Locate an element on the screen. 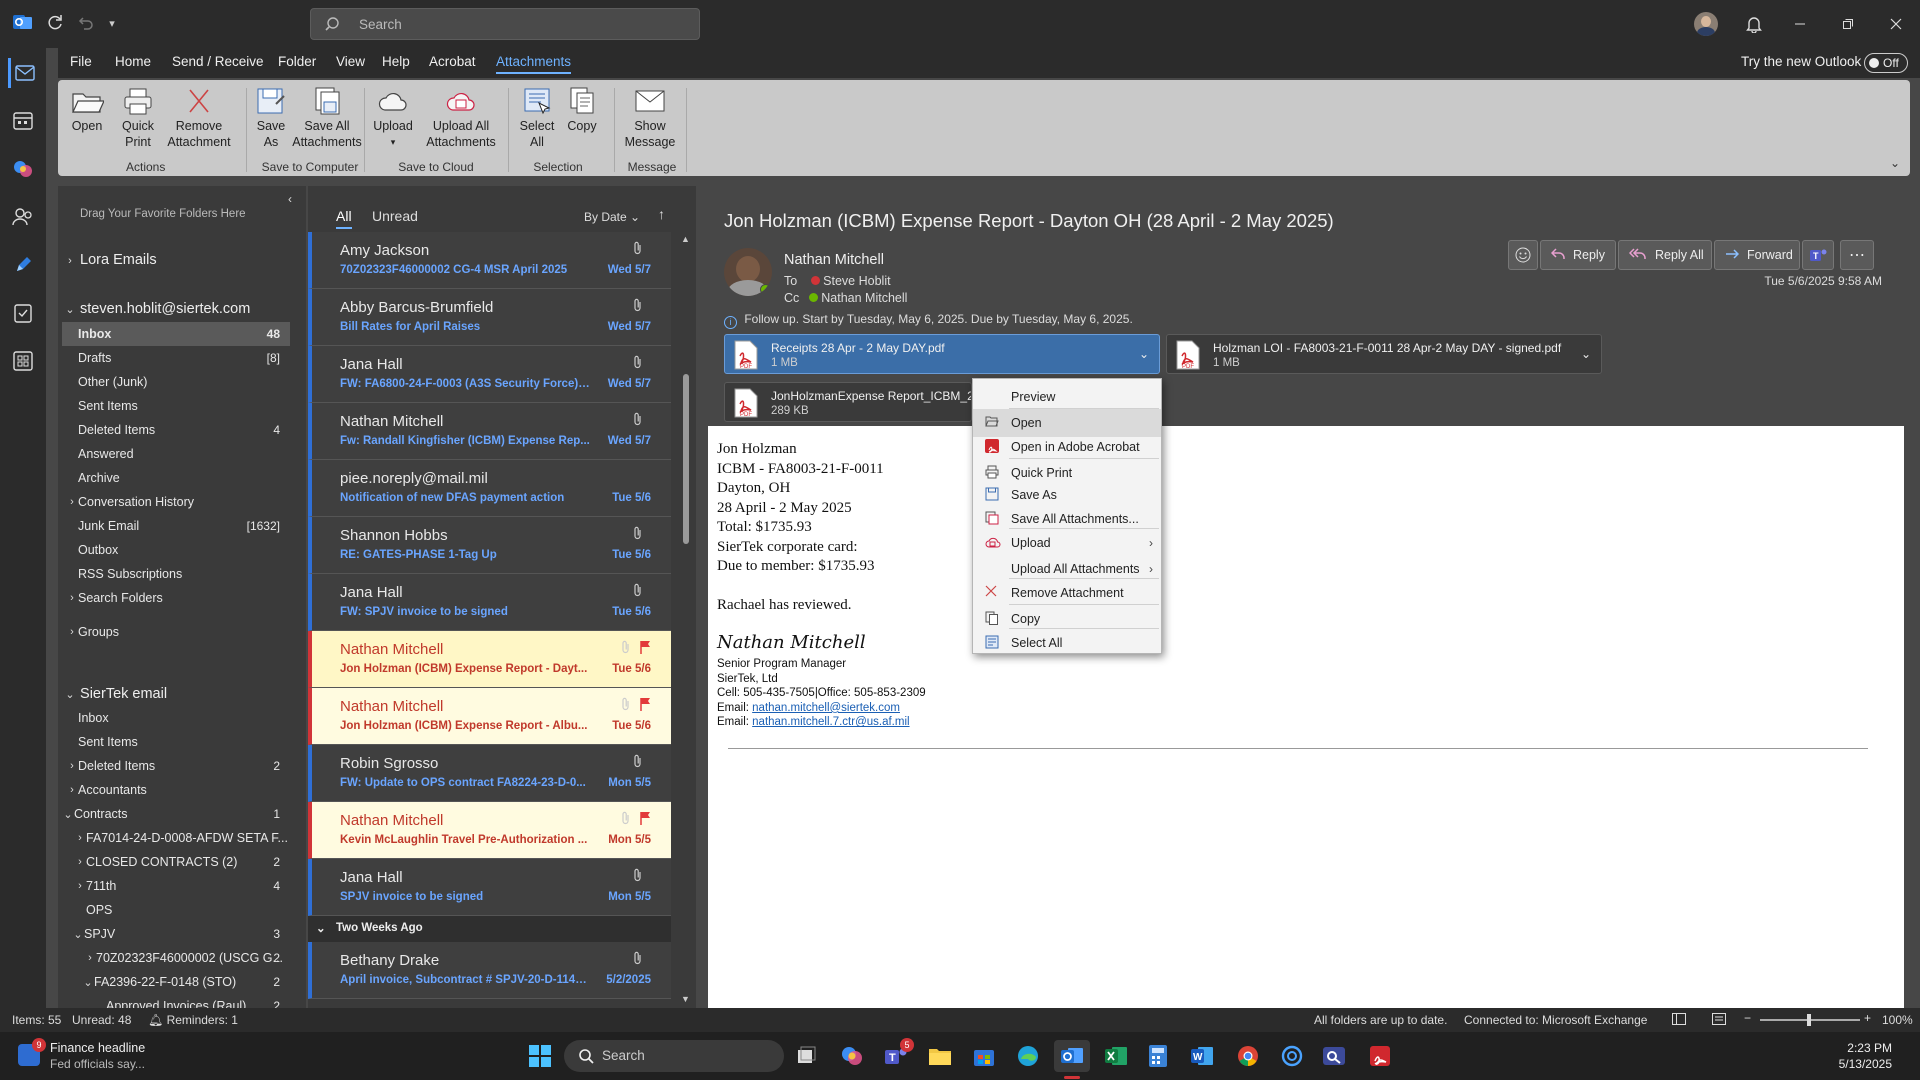  pen-icon is located at coordinates (23, 265).